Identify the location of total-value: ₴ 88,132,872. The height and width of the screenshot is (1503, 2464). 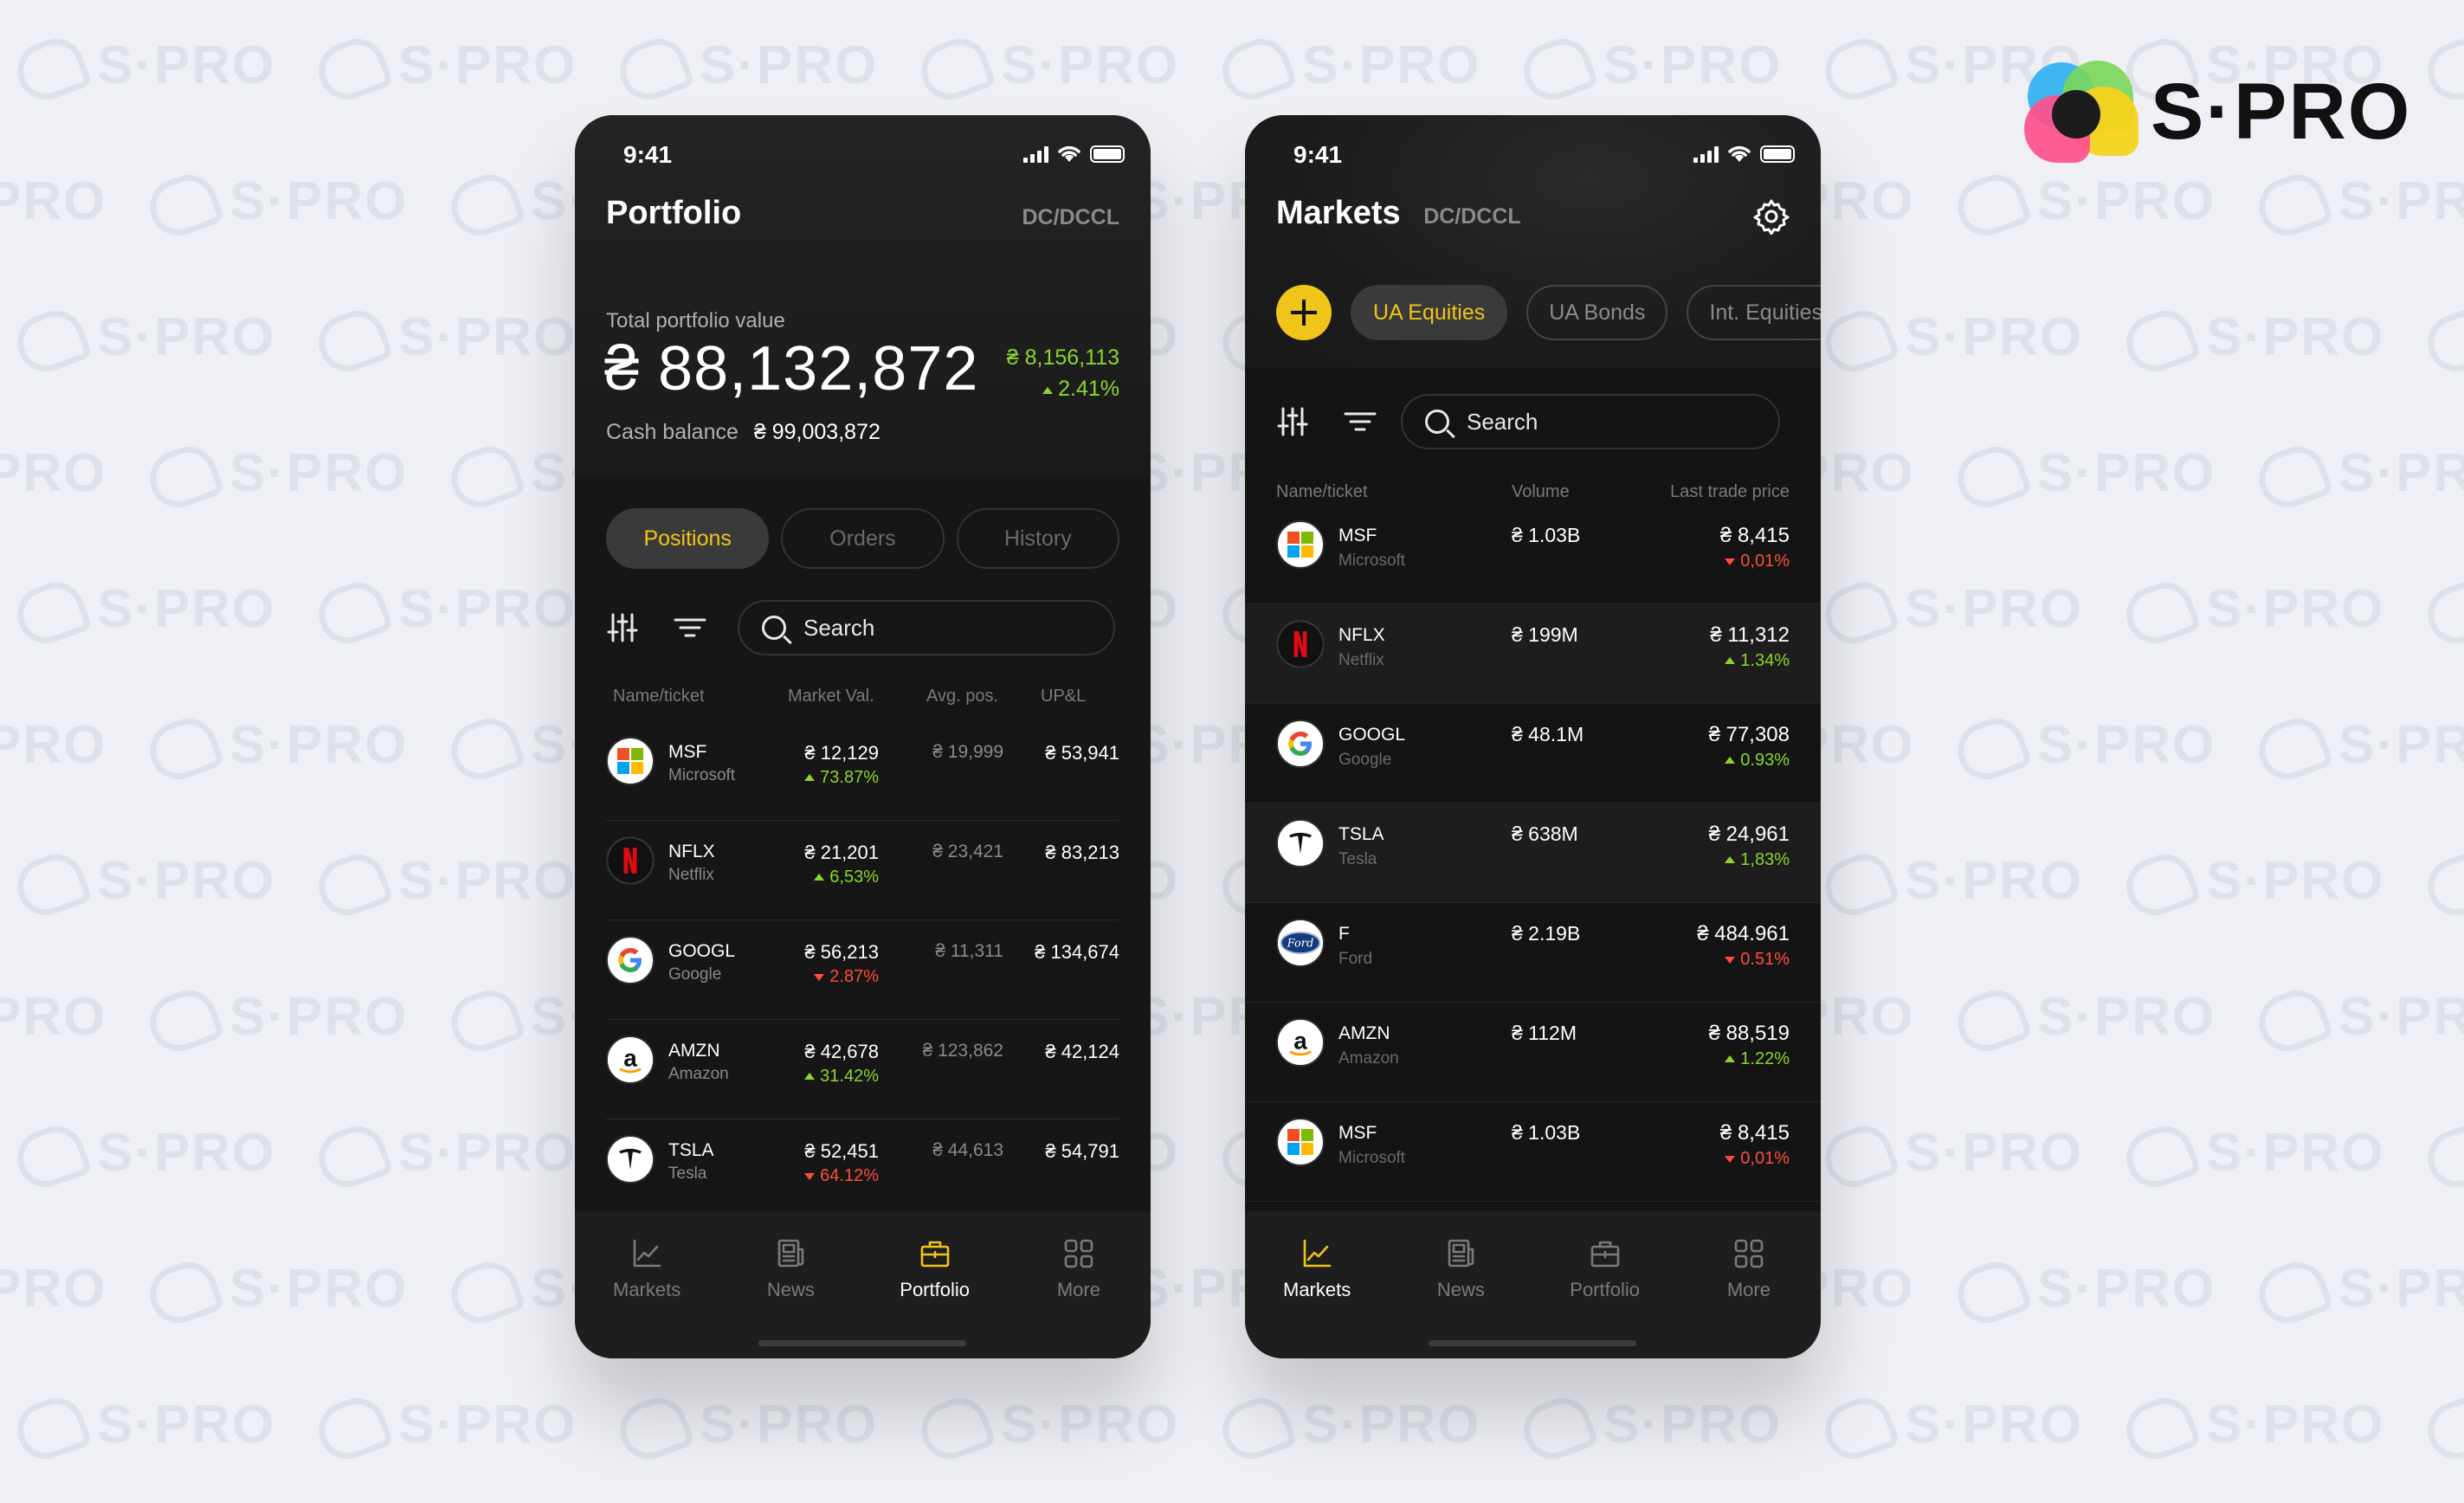
(791, 369).